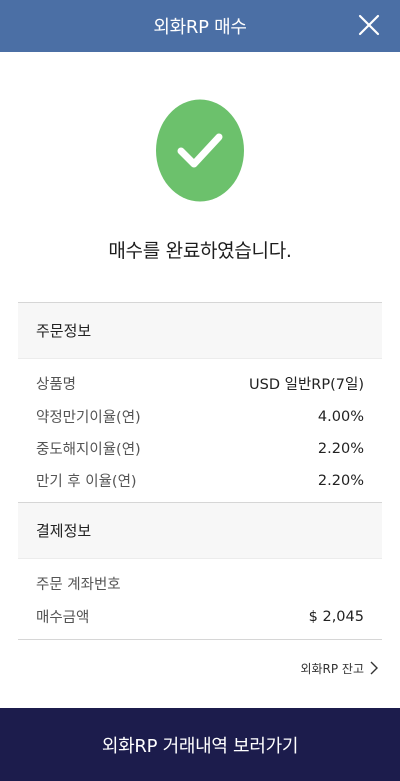 The image size is (400, 781). What do you see at coordinates (200, 616) in the screenshot?
I see `row-purchase-amount: 매수금액 $ 2,045` at bounding box center [200, 616].